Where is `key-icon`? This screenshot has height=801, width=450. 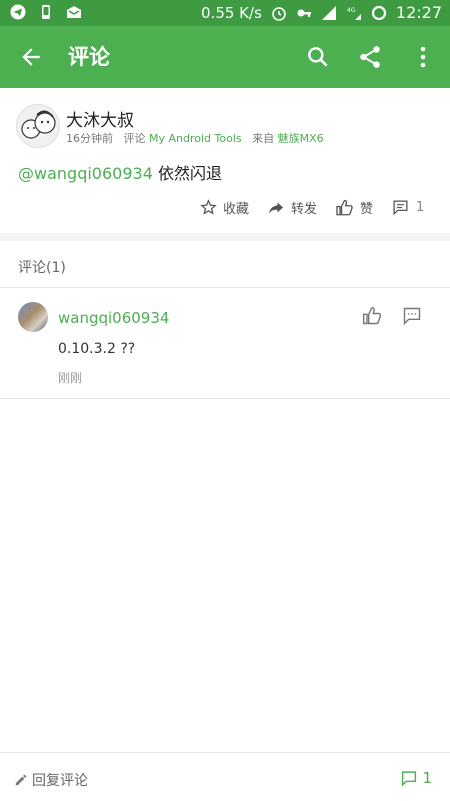 key-icon is located at coordinates (304, 13).